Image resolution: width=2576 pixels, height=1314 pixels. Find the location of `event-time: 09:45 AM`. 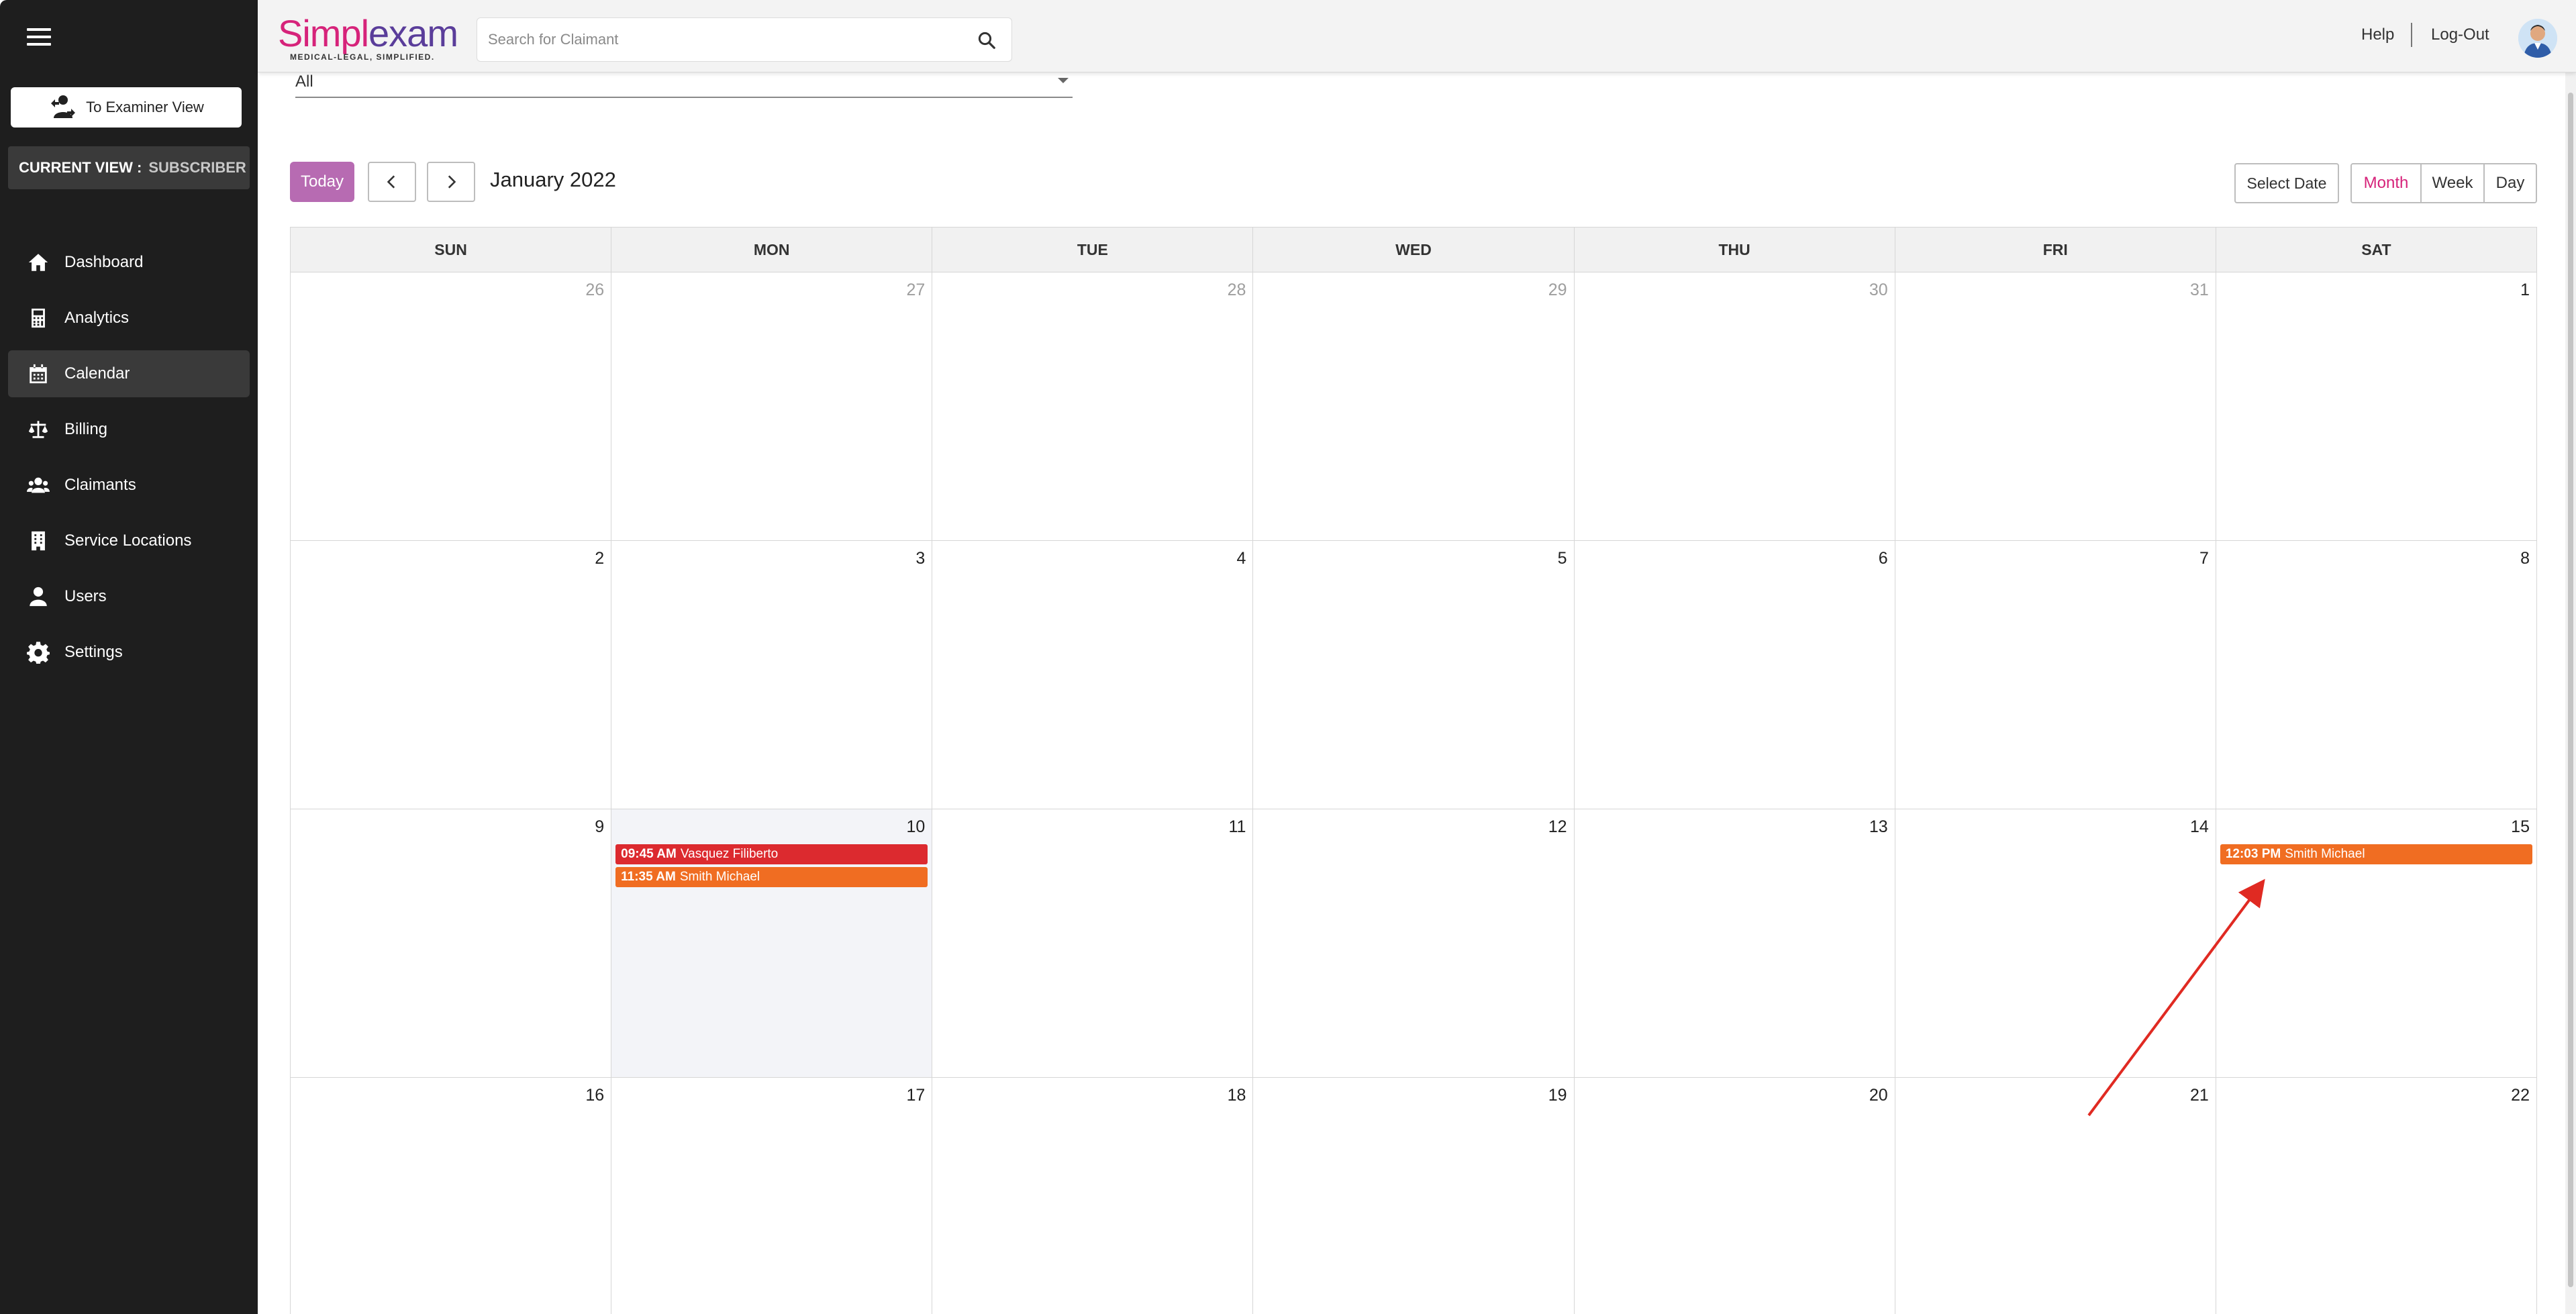

event-time: 09:45 AM is located at coordinates (649, 854).